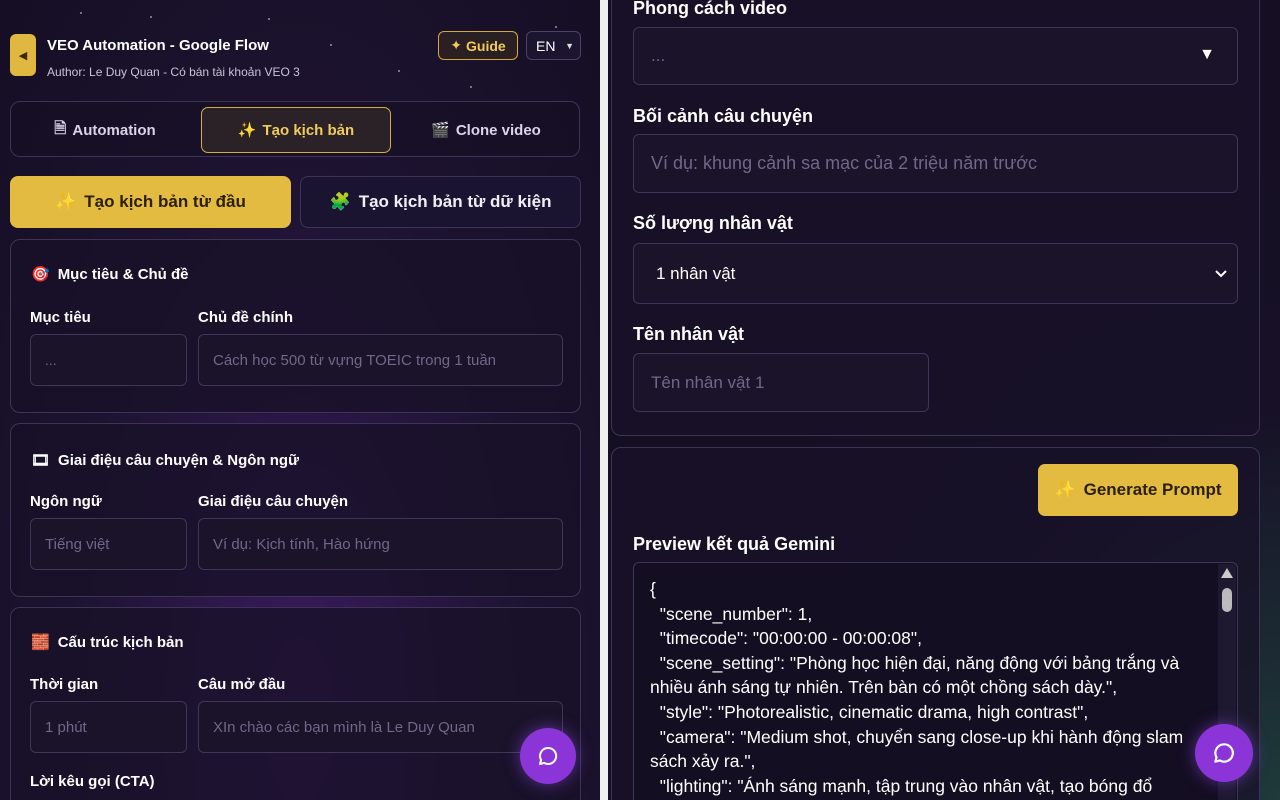 Image resolution: width=1280 pixels, height=800 pixels. I want to click on section-title-text: Cấu trúc kịch bản, so click(120, 642).